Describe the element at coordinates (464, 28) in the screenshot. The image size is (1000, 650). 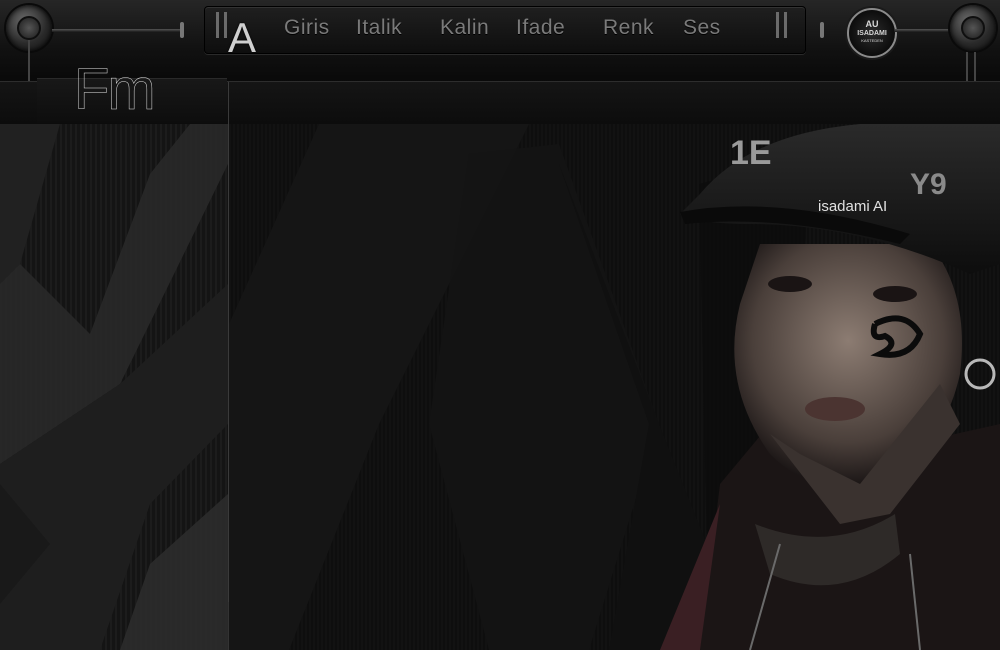
I see `nav-kalin: Kalin` at that location.